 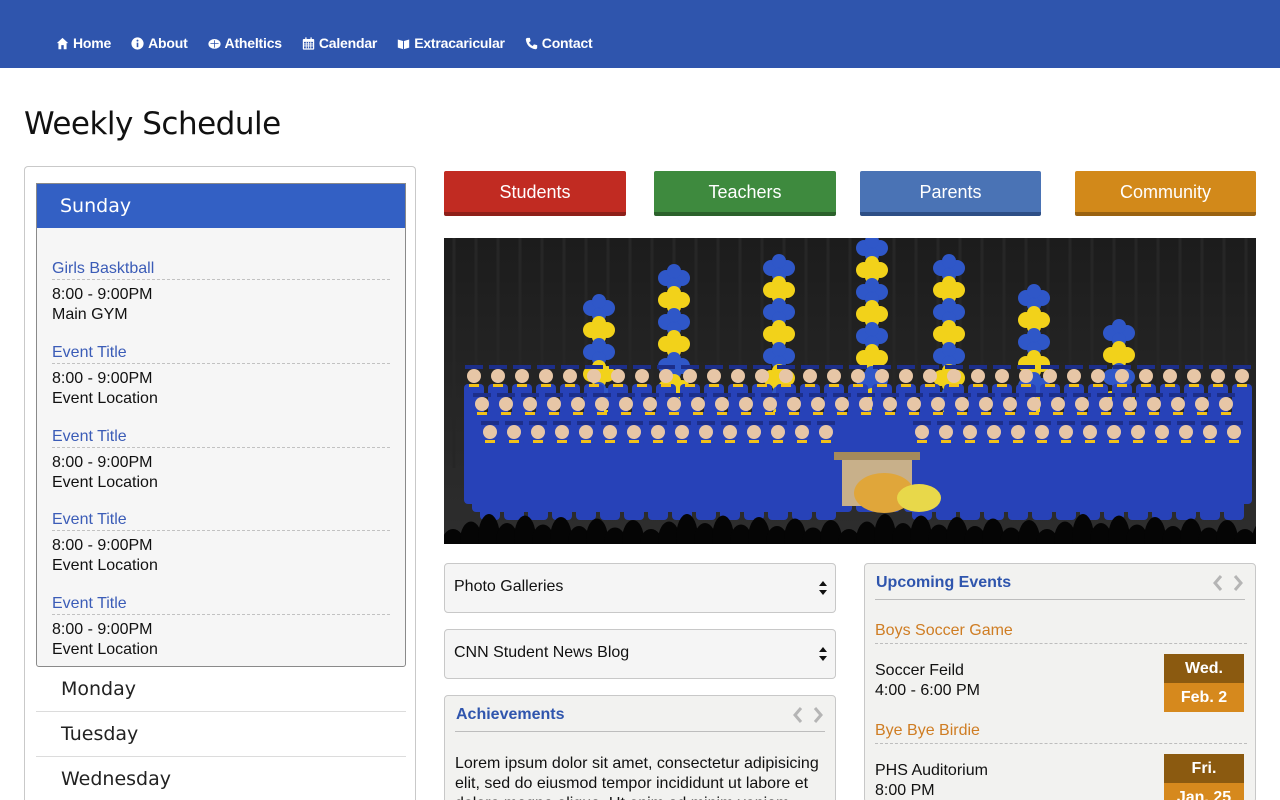 I want to click on schedule-event: Girls Basktball 8:00 - 9:00PM Main GYM, so click(x=221, y=292).